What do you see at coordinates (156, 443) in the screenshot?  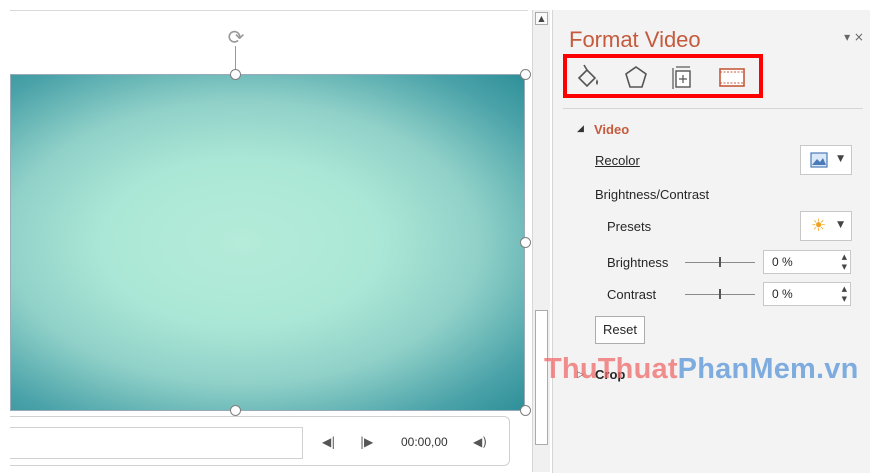 I see `media-progress-bar` at bounding box center [156, 443].